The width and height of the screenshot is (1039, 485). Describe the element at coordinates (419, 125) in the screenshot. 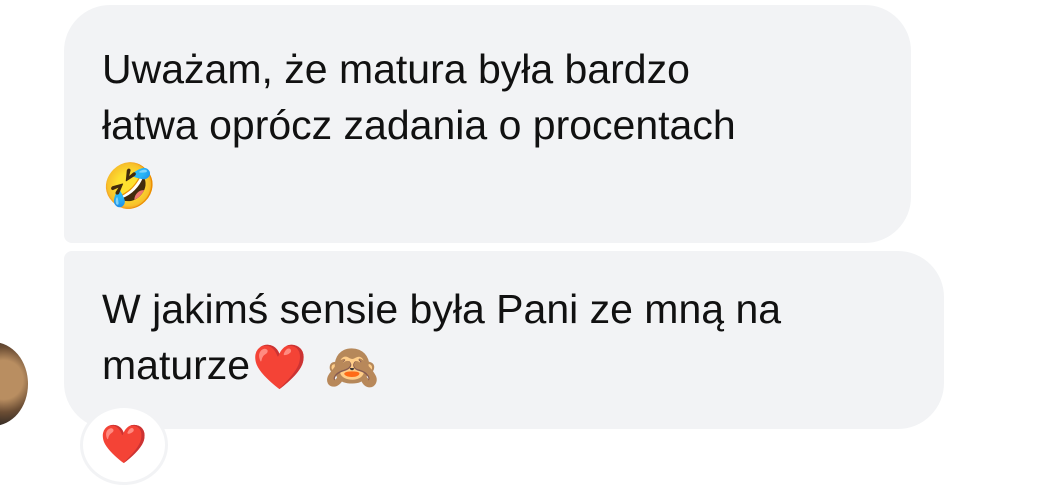

I see `message-text-line: łatwa oprócz zadania o procentach` at that location.